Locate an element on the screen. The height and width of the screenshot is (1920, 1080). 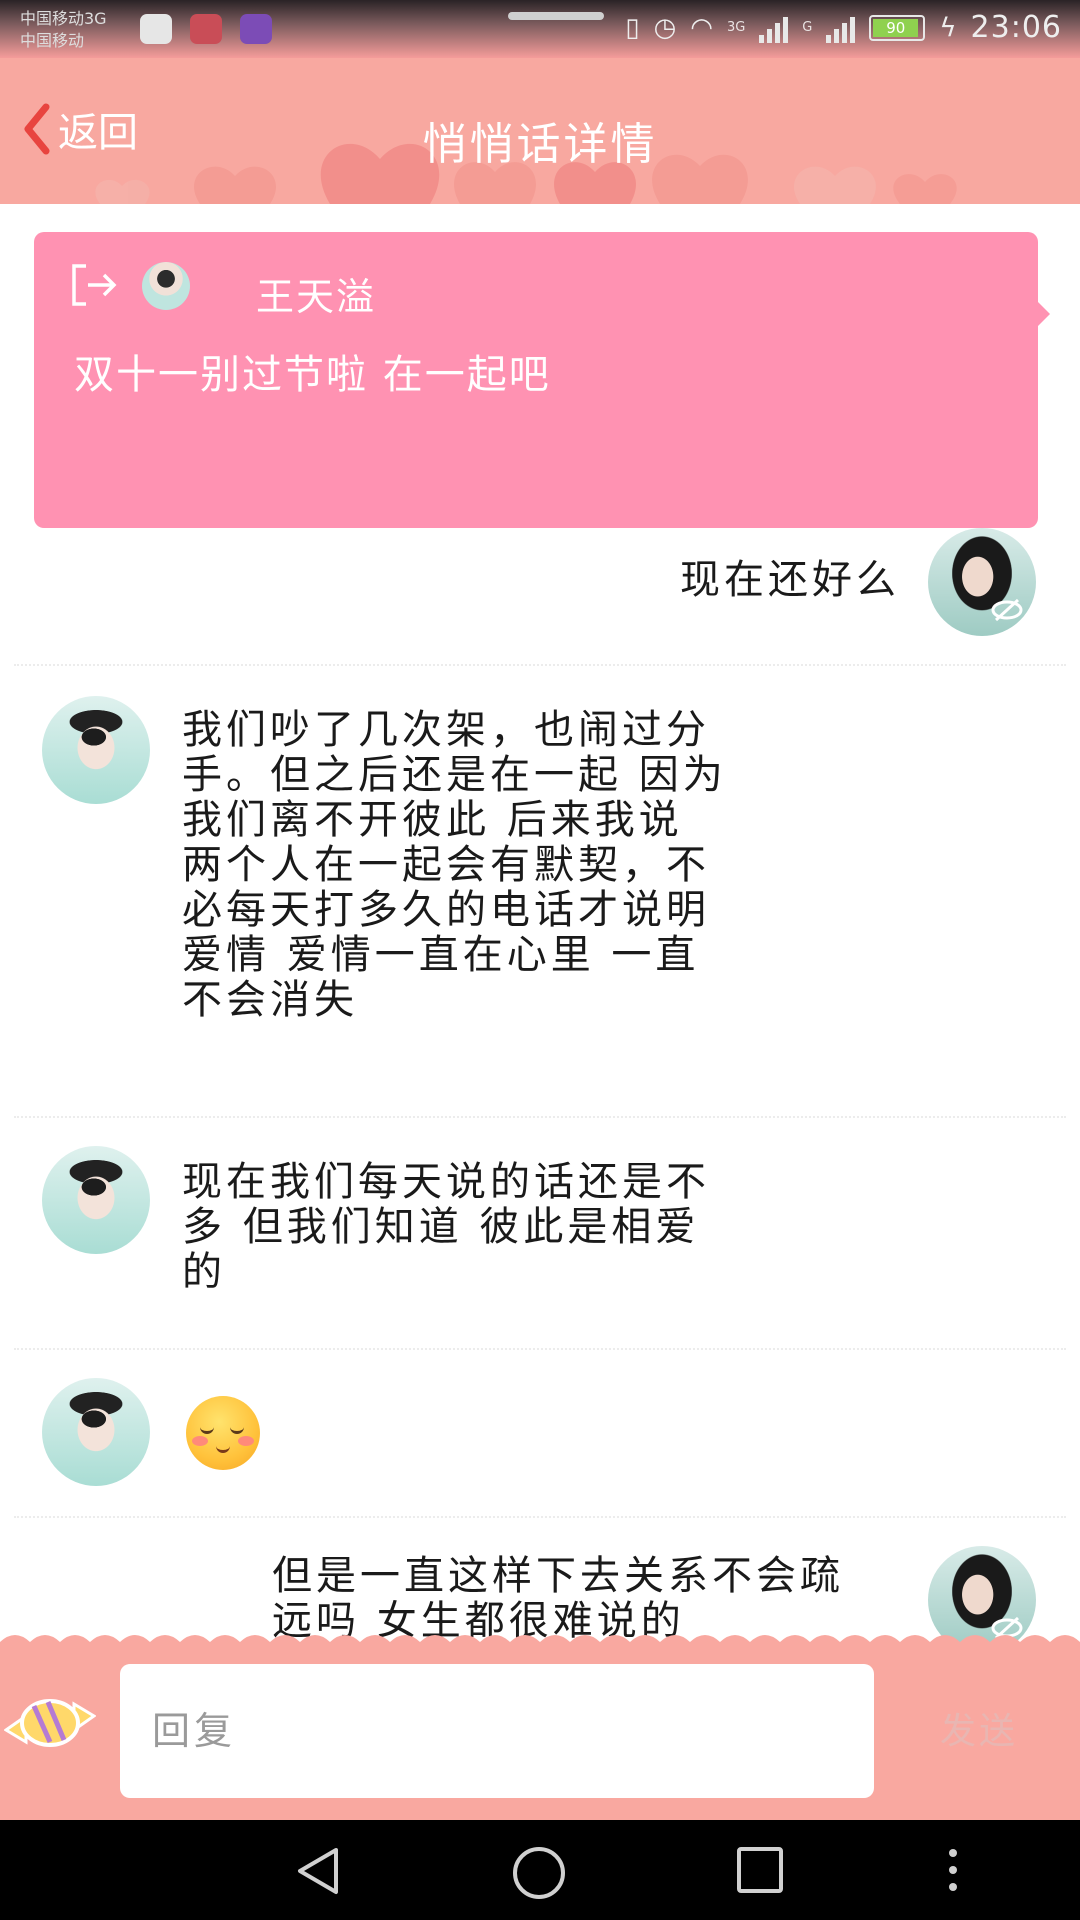
exit-icon is located at coordinates (94, 285).